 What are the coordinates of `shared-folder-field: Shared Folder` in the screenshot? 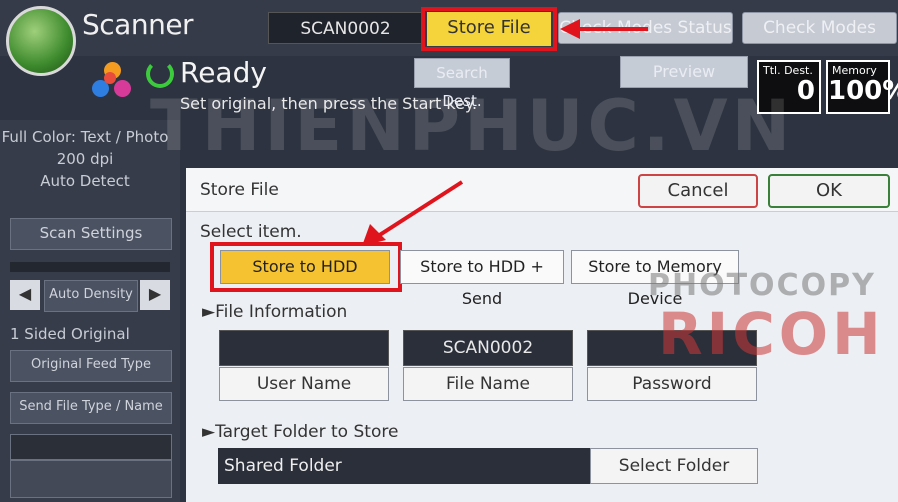 It's located at (404, 466).